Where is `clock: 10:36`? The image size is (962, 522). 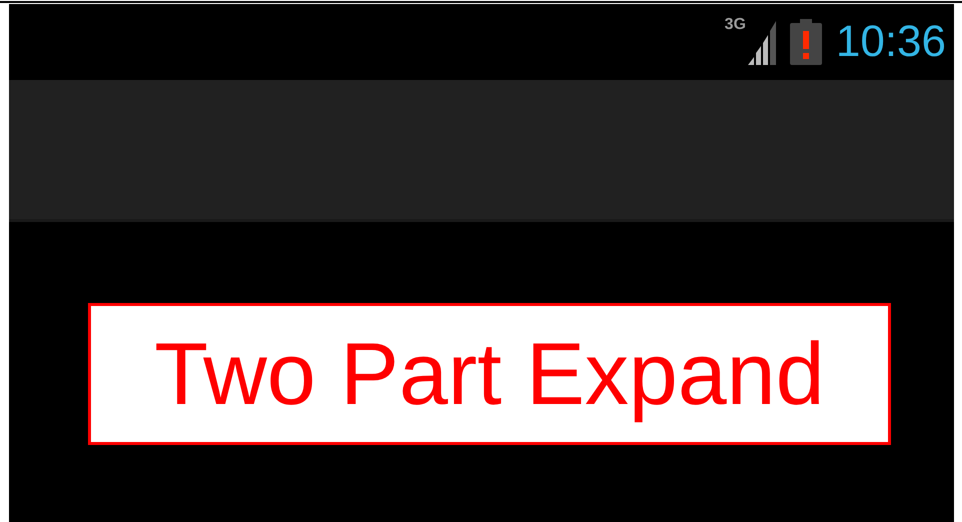
clock: 10:36 is located at coordinates (891, 42).